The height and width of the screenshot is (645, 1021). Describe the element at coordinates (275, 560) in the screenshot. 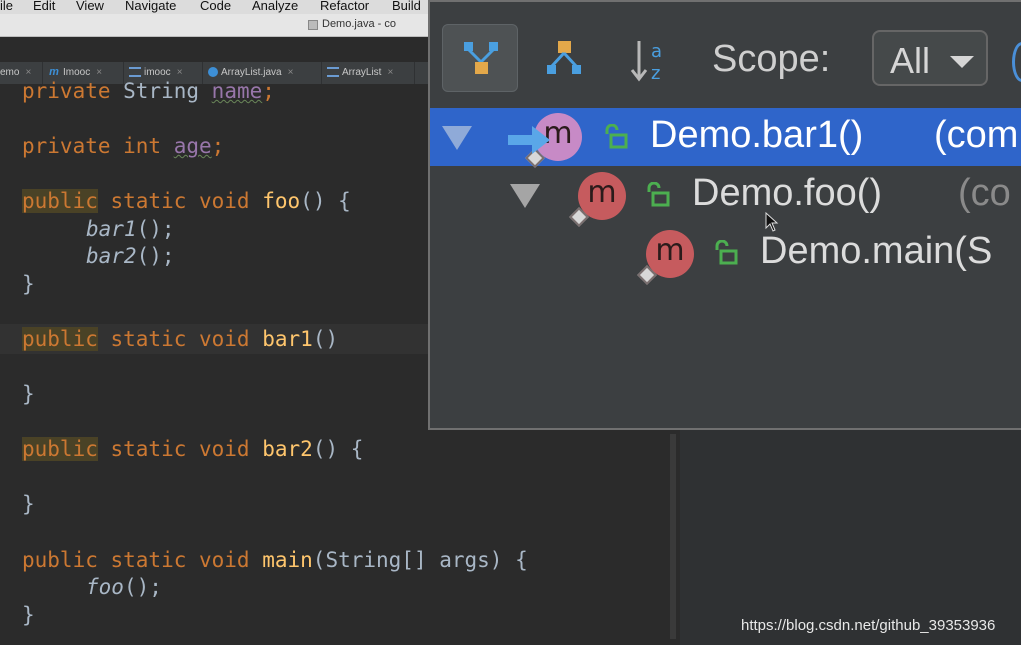

I see `code-line: public static void main(String[] args) {` at that location.